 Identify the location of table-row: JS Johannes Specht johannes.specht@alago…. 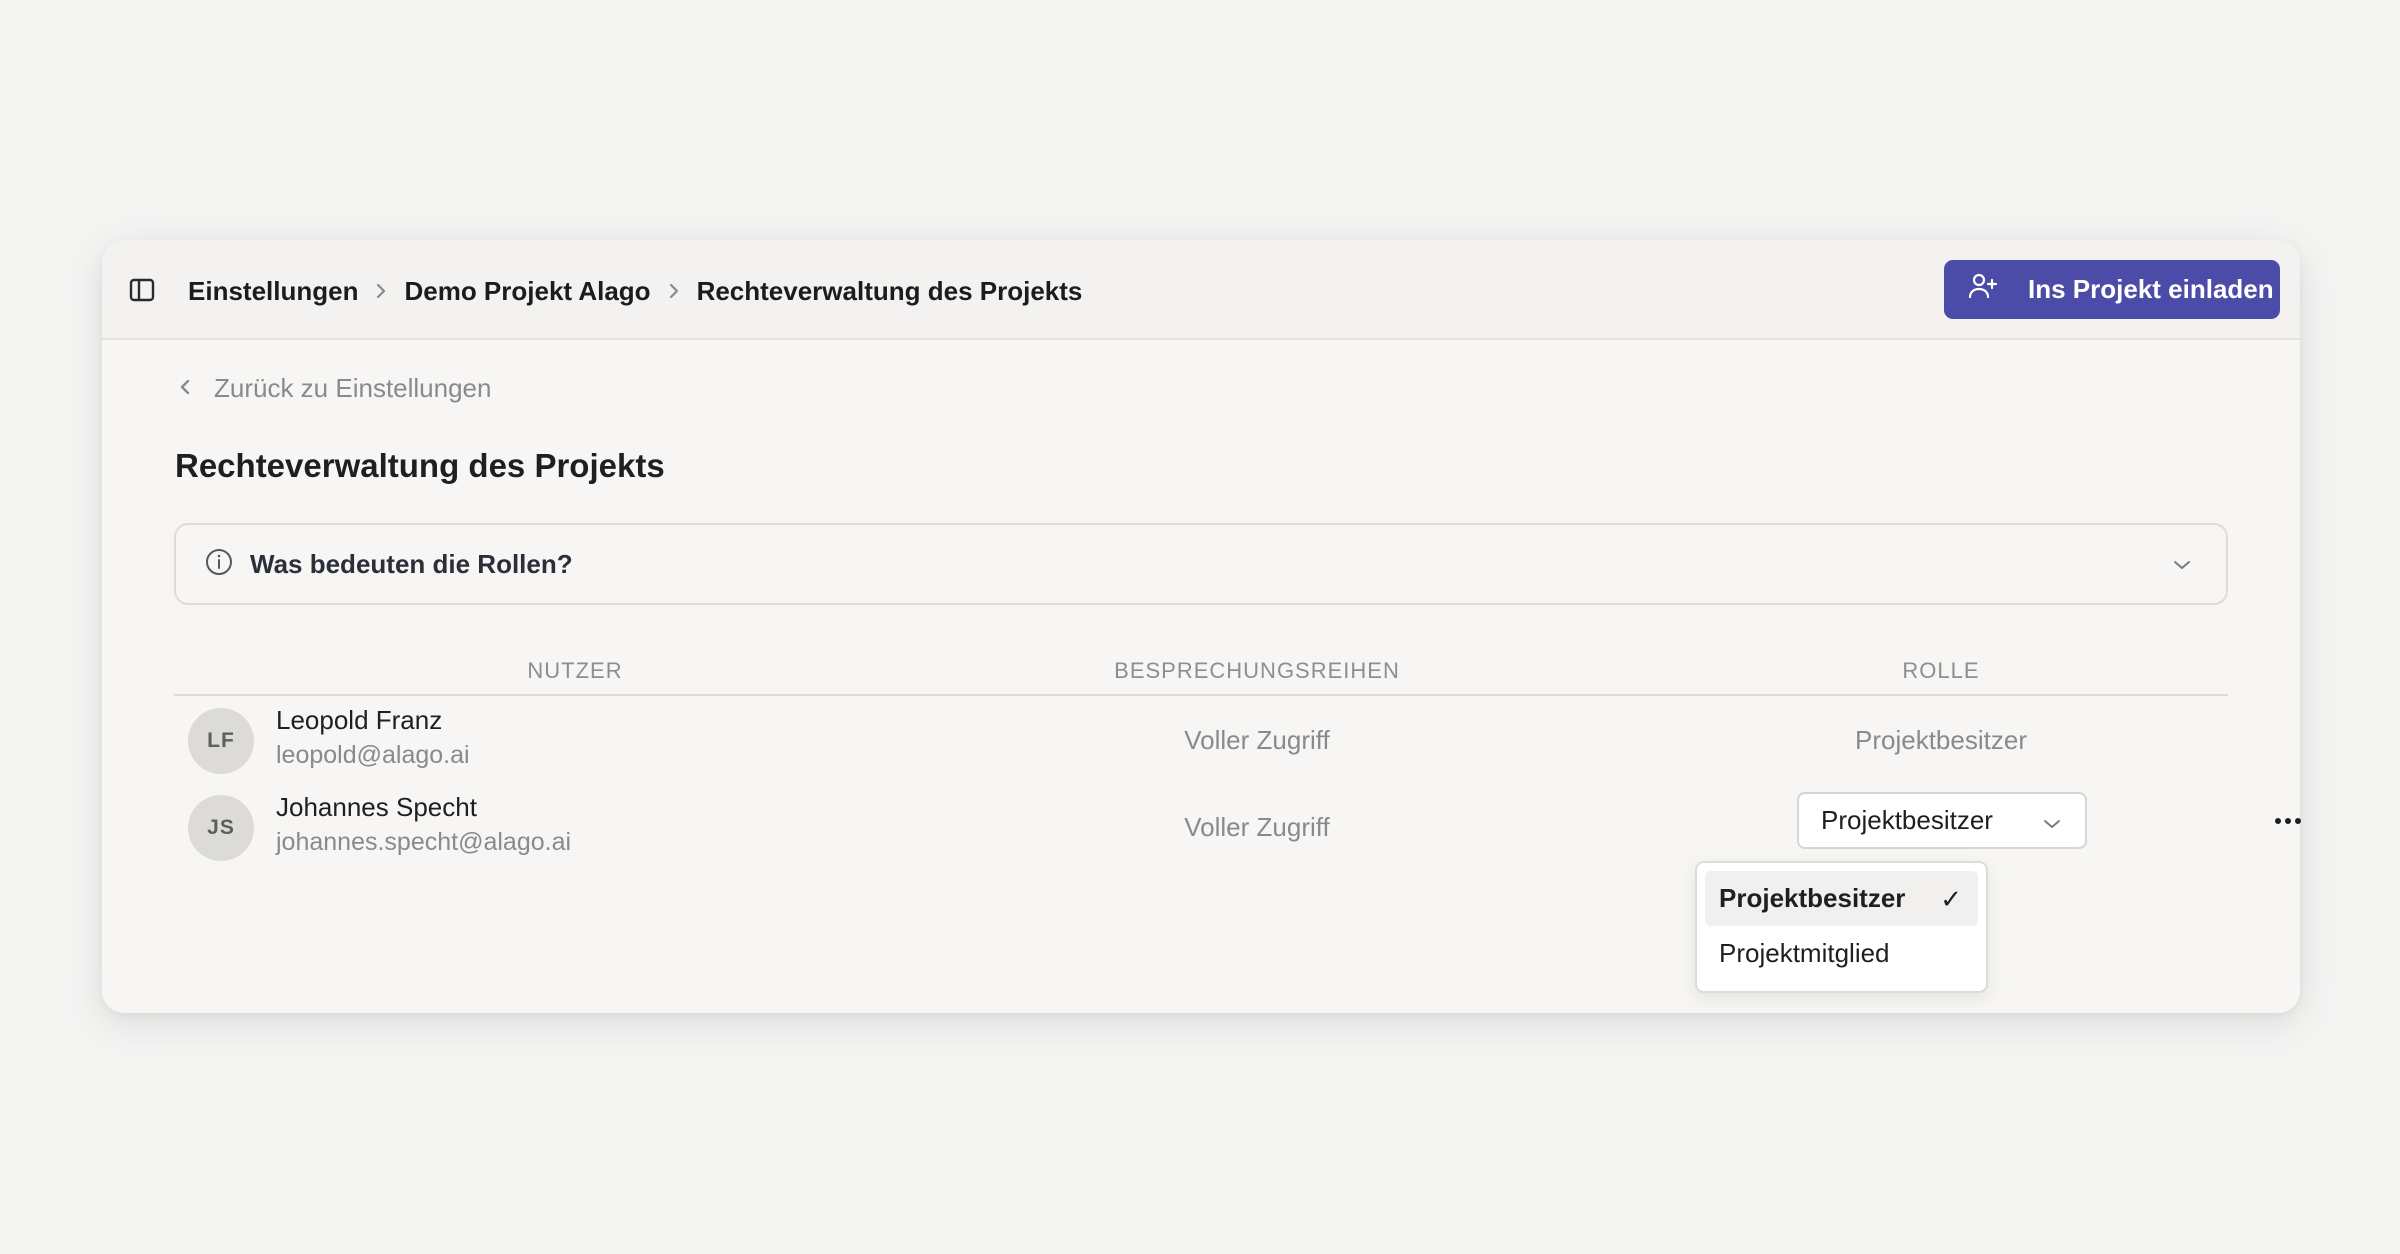
(1237, 828).